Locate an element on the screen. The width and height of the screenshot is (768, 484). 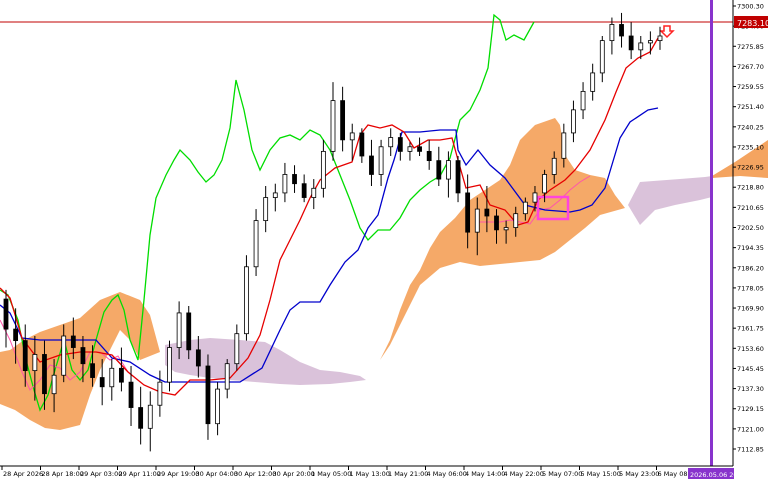
y-tick-label: 7153.60 is located at coordinates (750, 349).